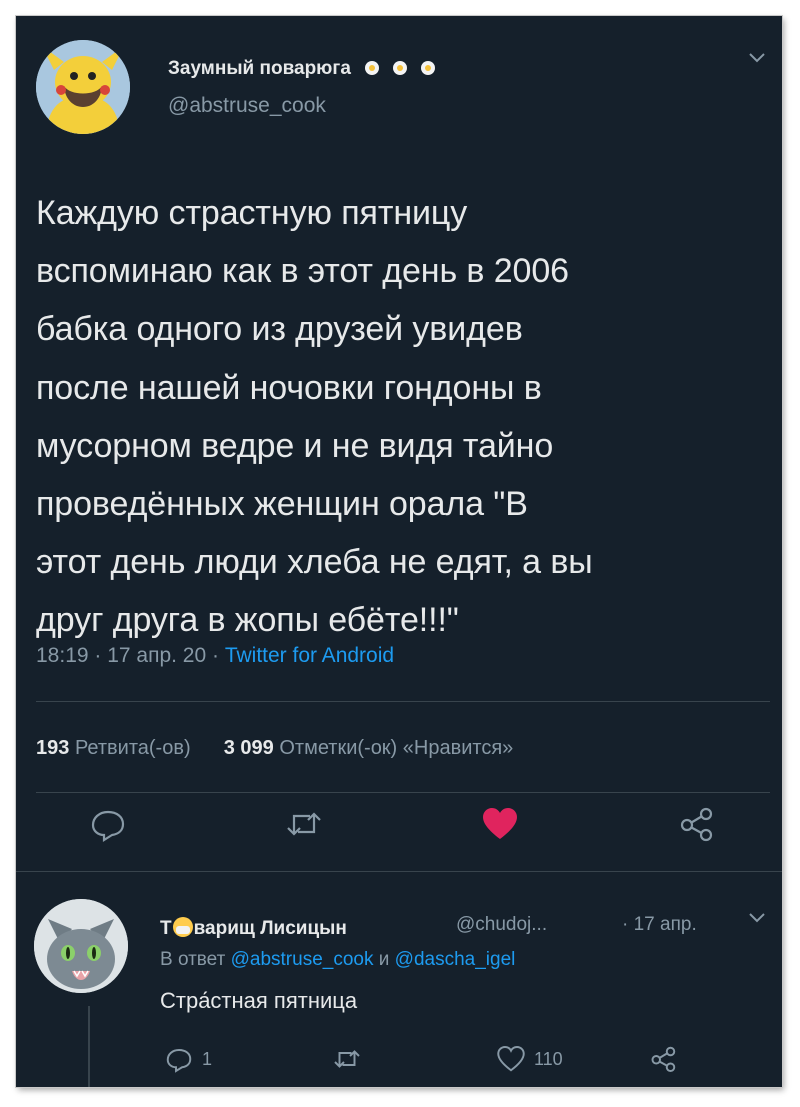 The height and width of the screenshot is (1107, 800). I want to click on reply-to-user-link: @abstruse_cook, so click(302, 959).